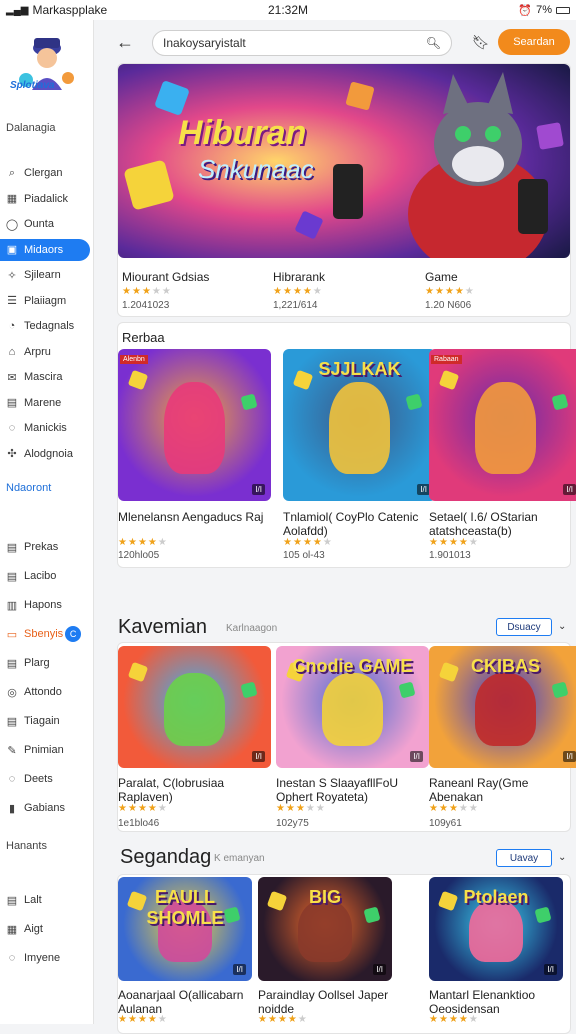 The image size is (576, 1034). What do you see at coordinates (12, 301) in the screenshot?
I see `list-icon: ☰` at bounding box center [12, 301].